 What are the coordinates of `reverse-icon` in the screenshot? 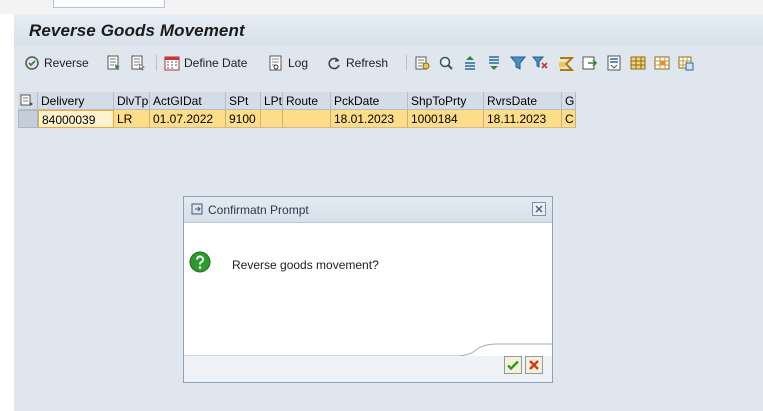 It's located at (32, 63).